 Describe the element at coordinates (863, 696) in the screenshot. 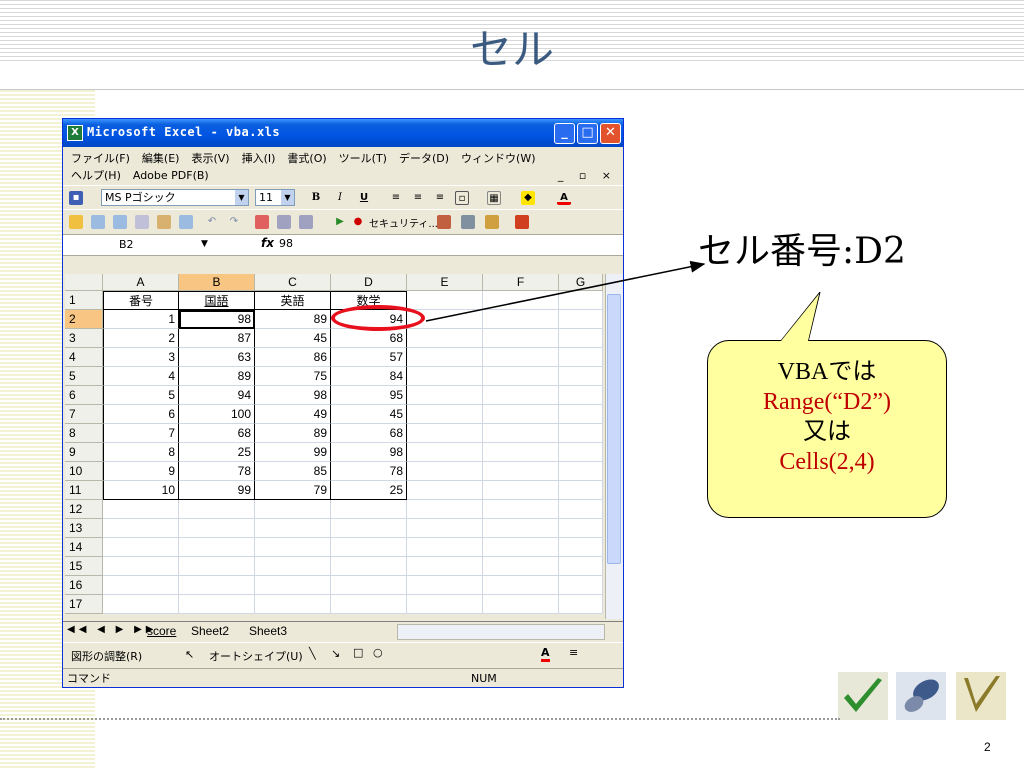

I see `checkmark-logo` at that location.